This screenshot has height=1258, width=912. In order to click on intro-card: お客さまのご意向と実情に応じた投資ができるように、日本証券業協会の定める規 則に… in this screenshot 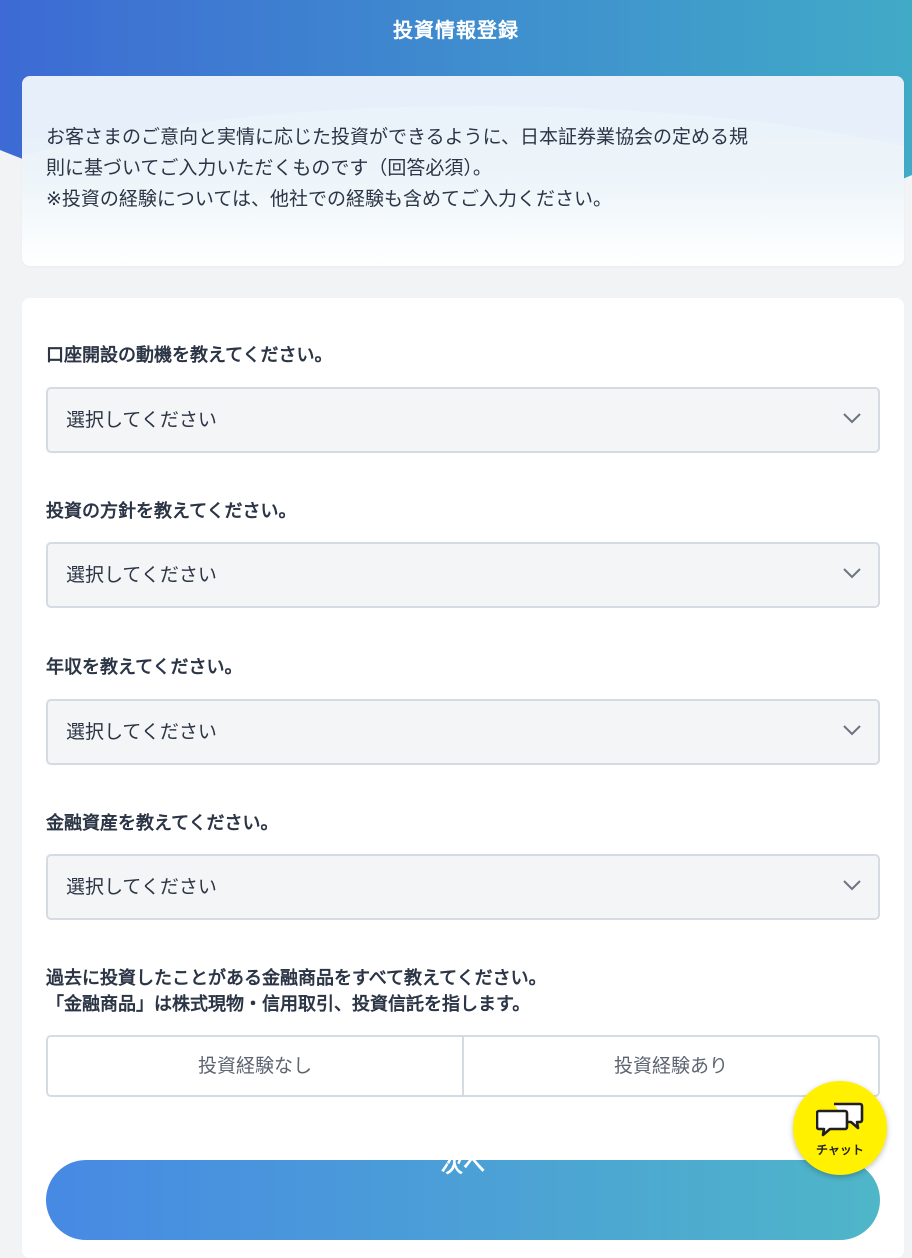, I will do `click(463, 171)`.